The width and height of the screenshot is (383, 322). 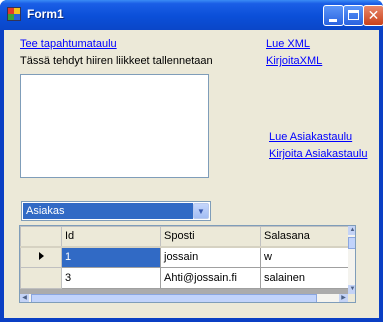 I want to click on grid-header-row: Id Sposti Salasana, so click(x=184, y=237).